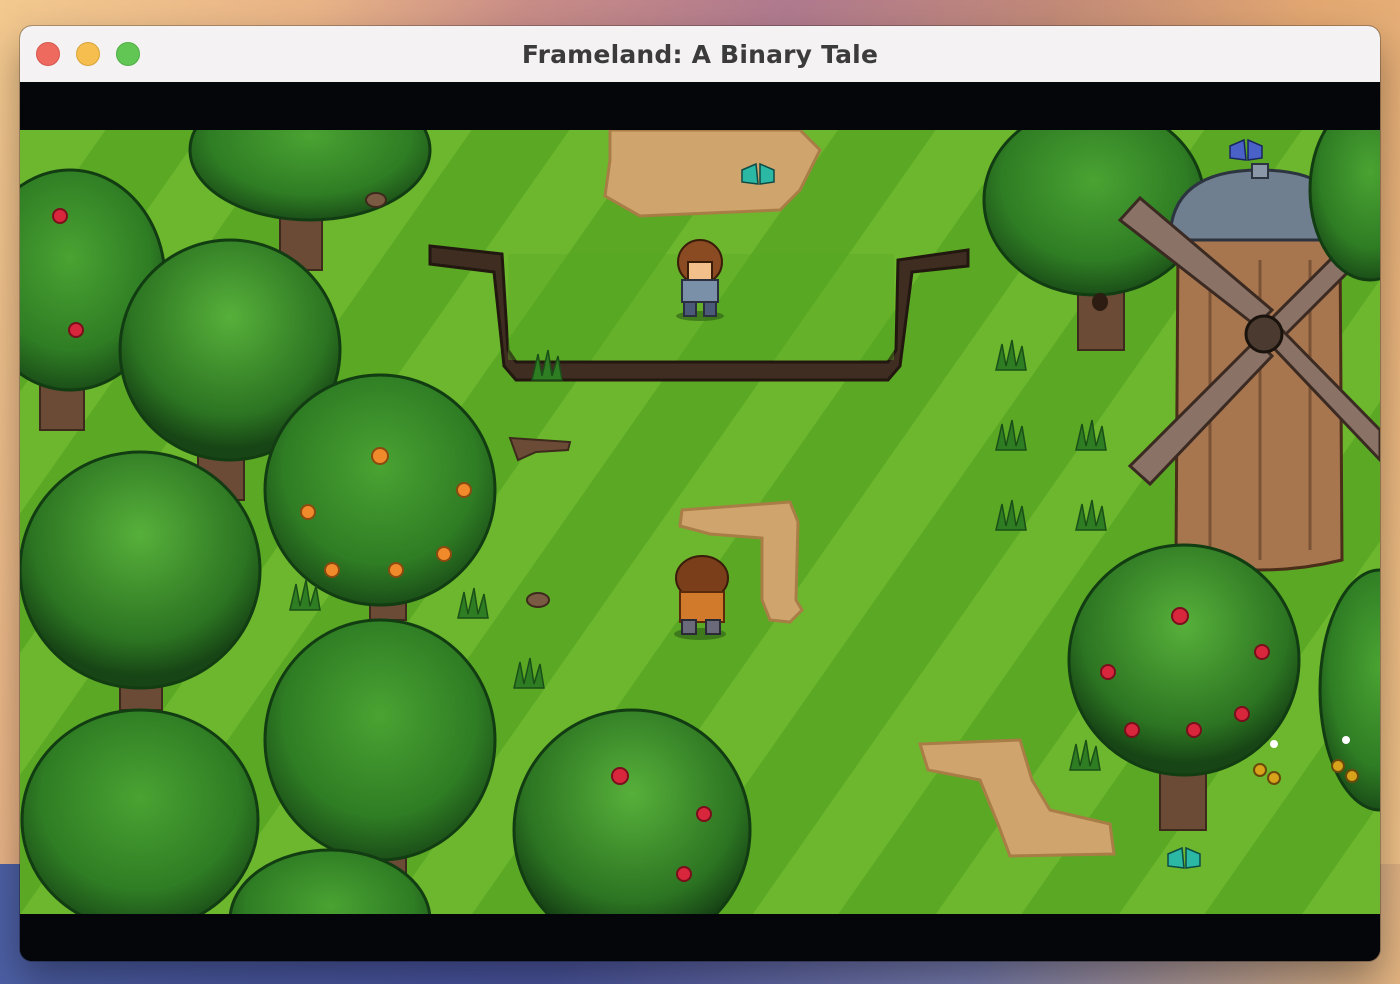  What do you see at coordinates (712, 174) in the screenshot?
I see `dirt-path-top` at bounding box center [712, 174].